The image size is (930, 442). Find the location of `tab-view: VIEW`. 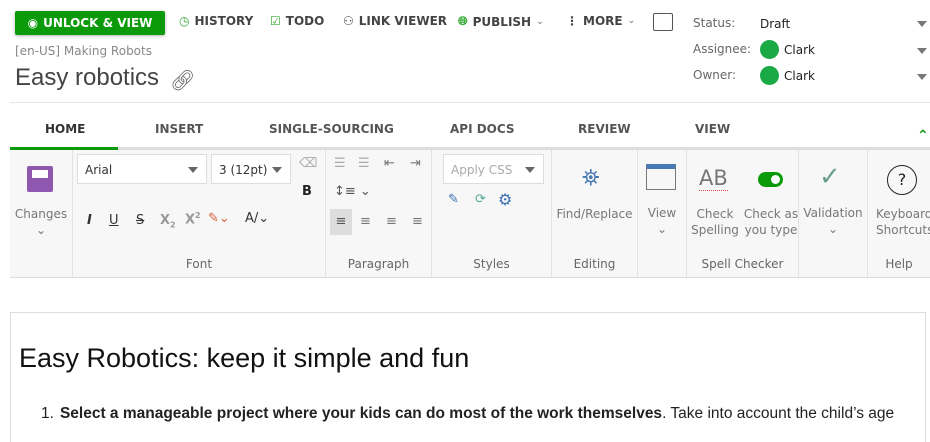

tab-view: VIEW is located at coordinates (712, 129).